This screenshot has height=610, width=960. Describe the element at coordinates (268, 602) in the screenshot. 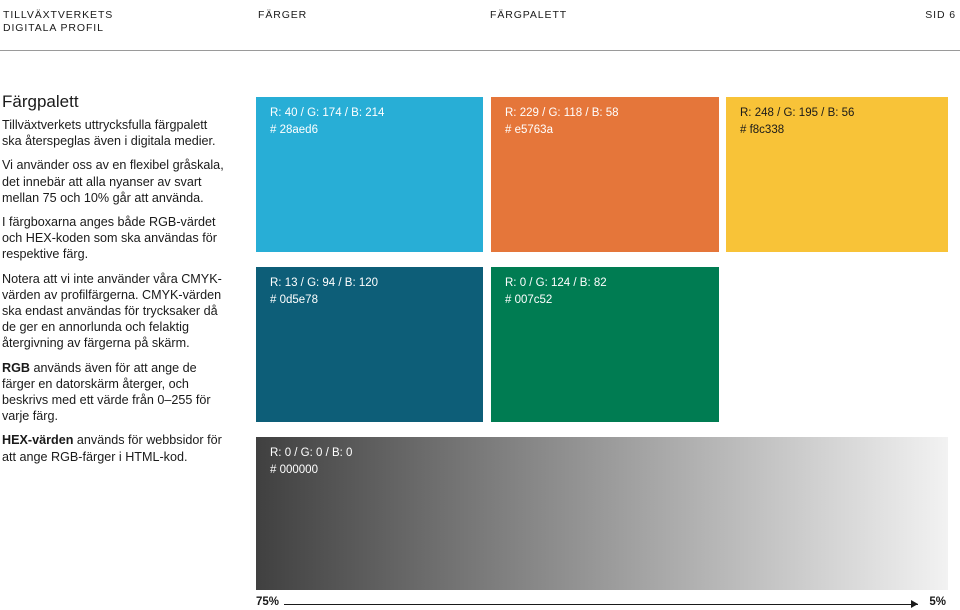

I see `grayscale-start-label: 75%` at that location.